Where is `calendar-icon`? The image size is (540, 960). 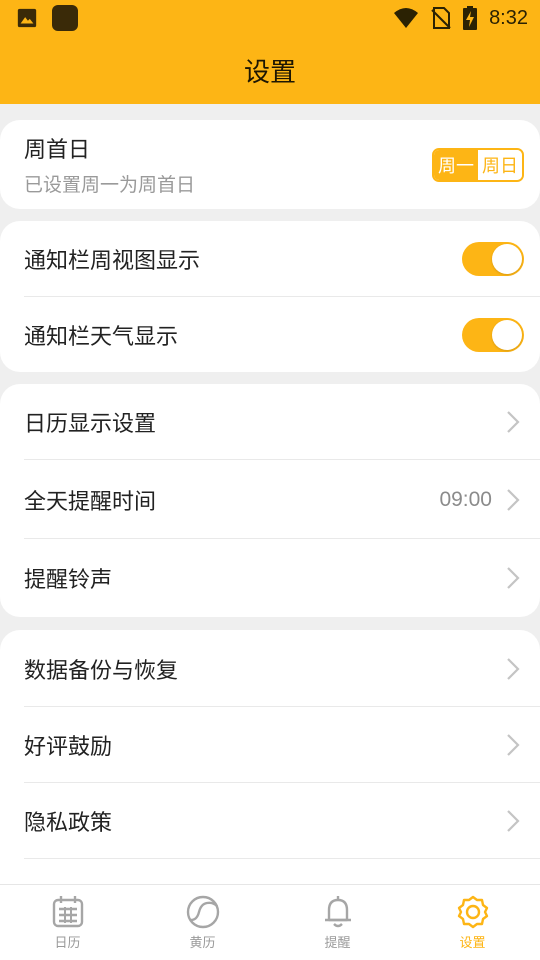 calendar-icon is located at coordinates (67, 912).